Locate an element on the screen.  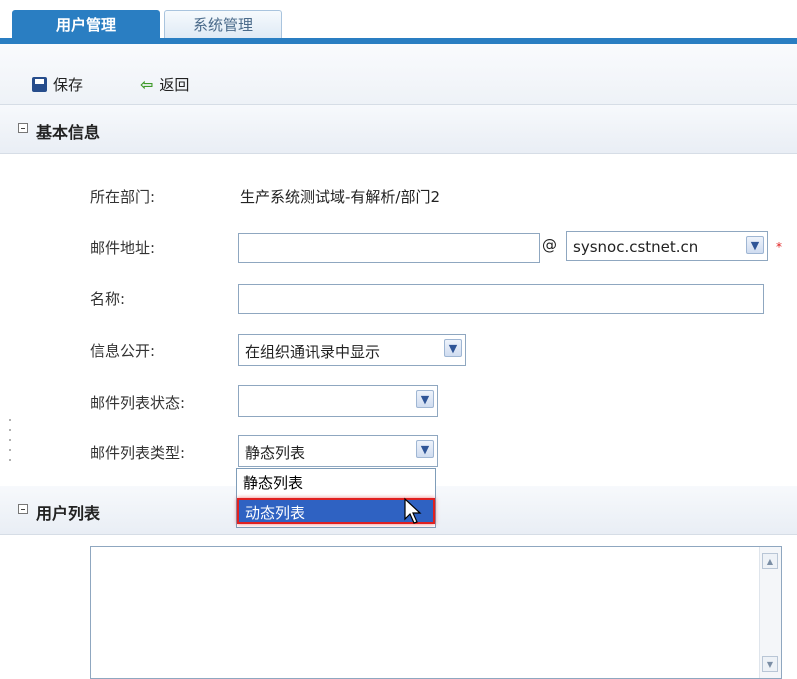
tab-system-management: 系统管理 is located at coordinates (223, 24).